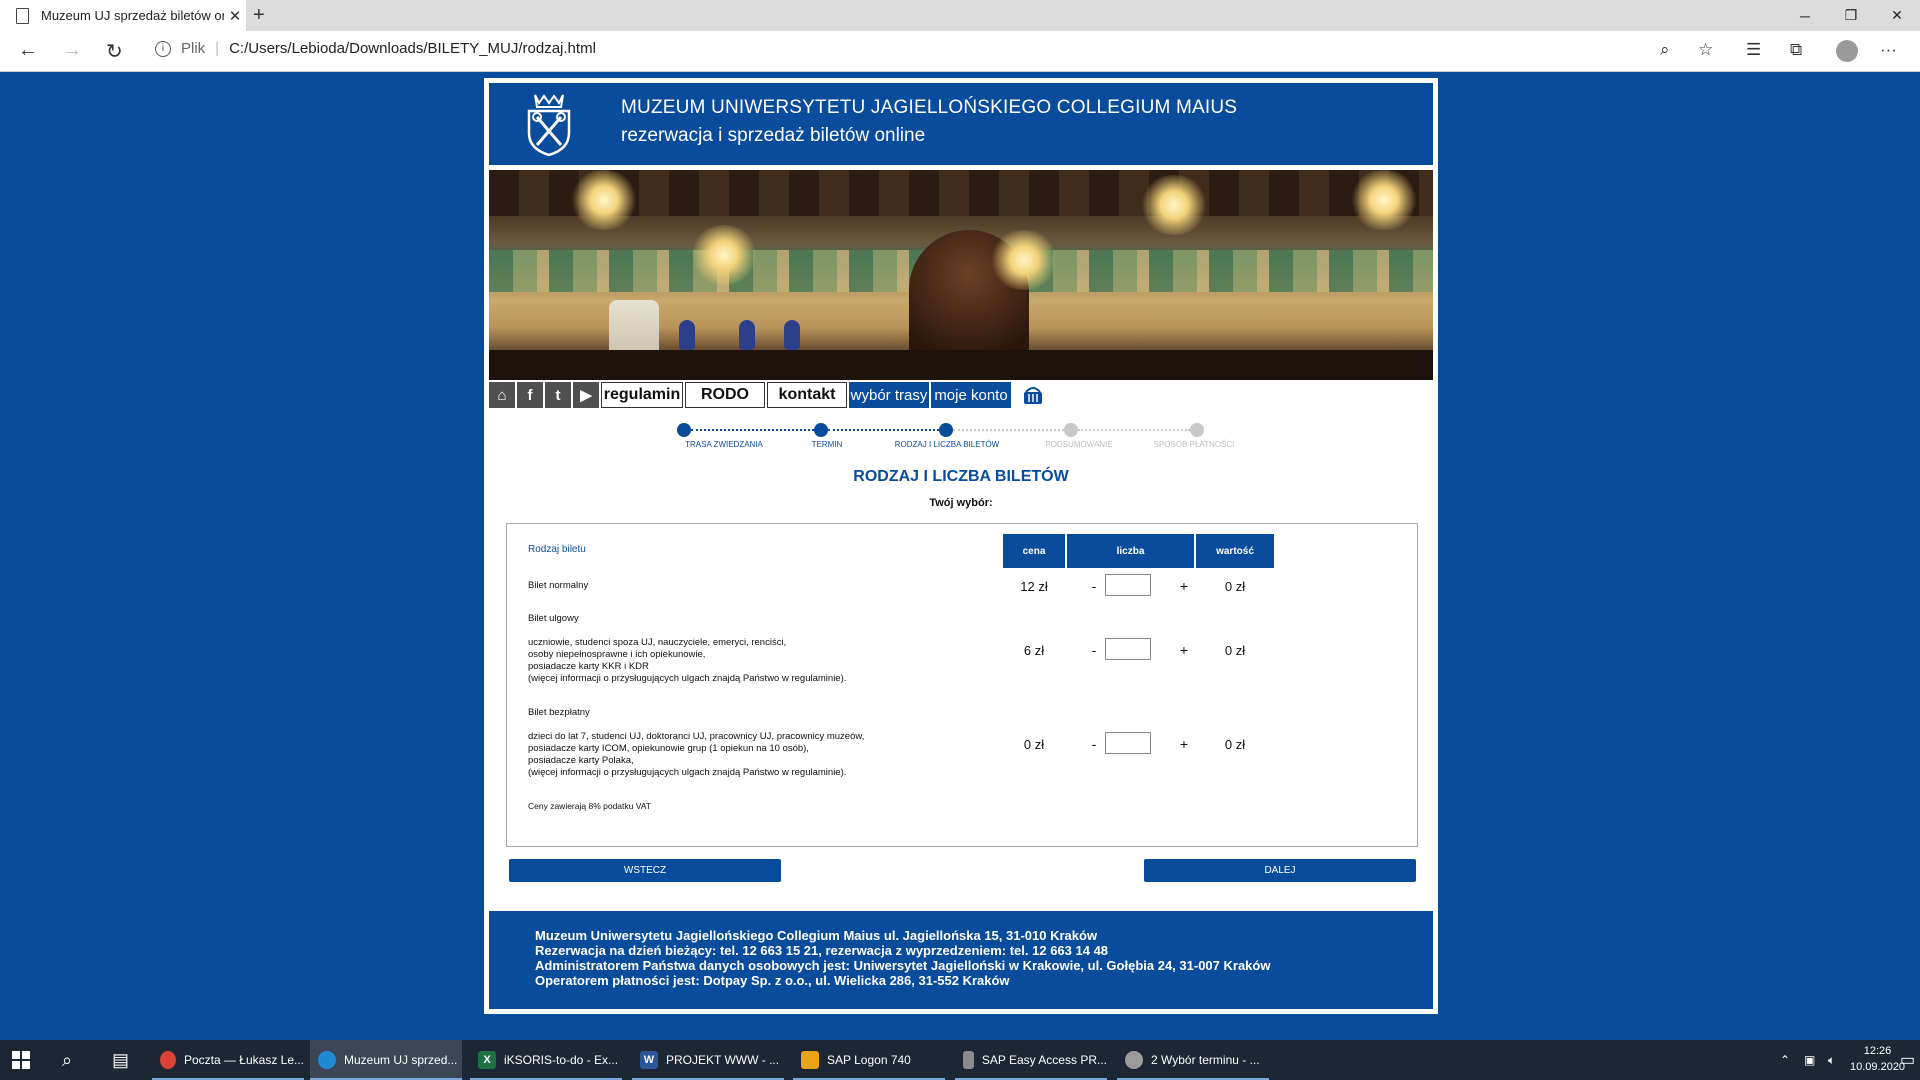  I want to click on new-tab-button: +, so click(259, 15).